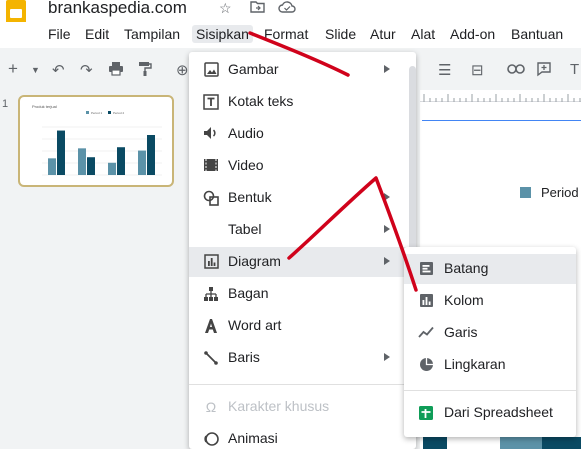  Describe the element at coordinates (525, 192) in the screenshot. I see `legend-swatch` at that location.